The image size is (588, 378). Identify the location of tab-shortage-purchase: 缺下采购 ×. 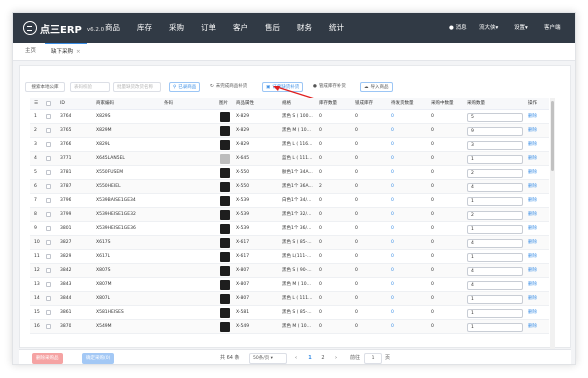
(66, 51).